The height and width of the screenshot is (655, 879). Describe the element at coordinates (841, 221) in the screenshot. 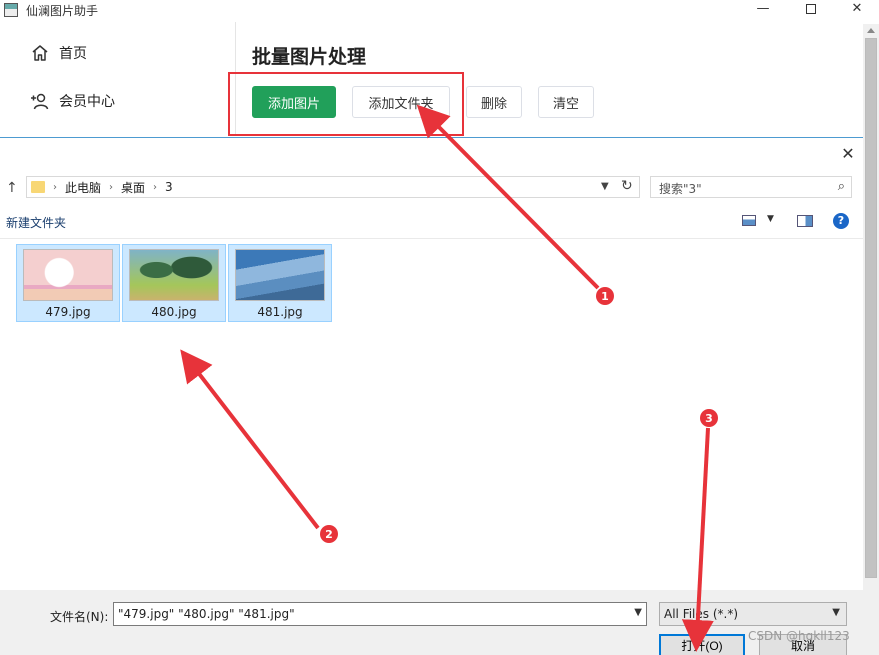

I see `help-icon: ?` at that location.